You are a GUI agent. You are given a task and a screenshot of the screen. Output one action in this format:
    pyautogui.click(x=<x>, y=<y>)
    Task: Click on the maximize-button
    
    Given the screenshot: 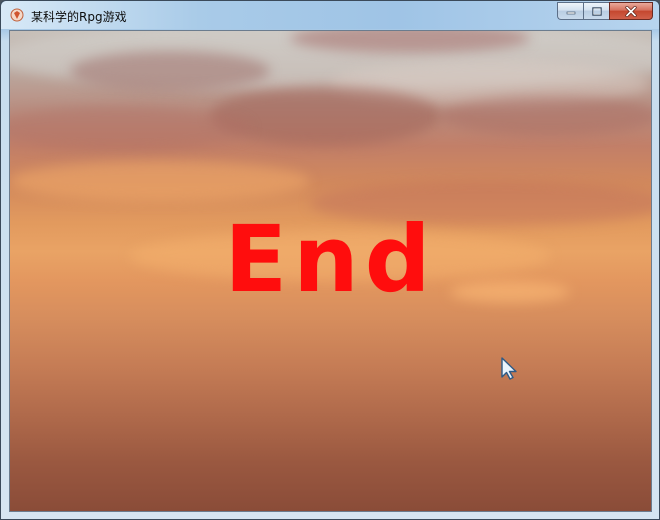 What is the action you would take?
    pyautogui.click(x=596, y=11)
    